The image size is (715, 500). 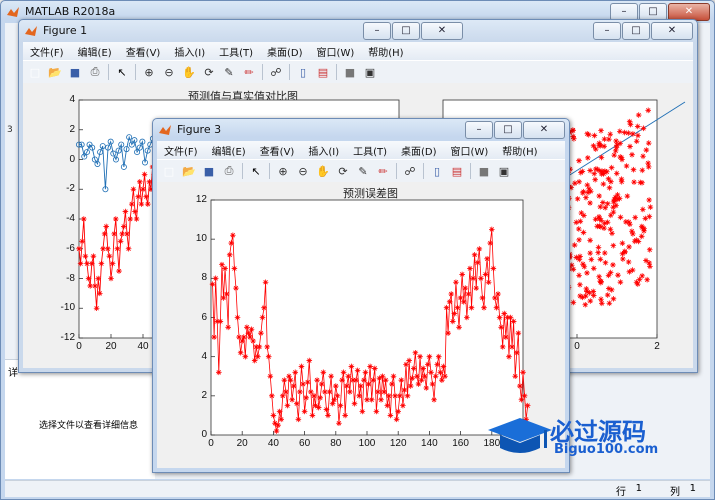 I want to click on figure3-menu-item: 编辑(E), so click(x=229, y=150).